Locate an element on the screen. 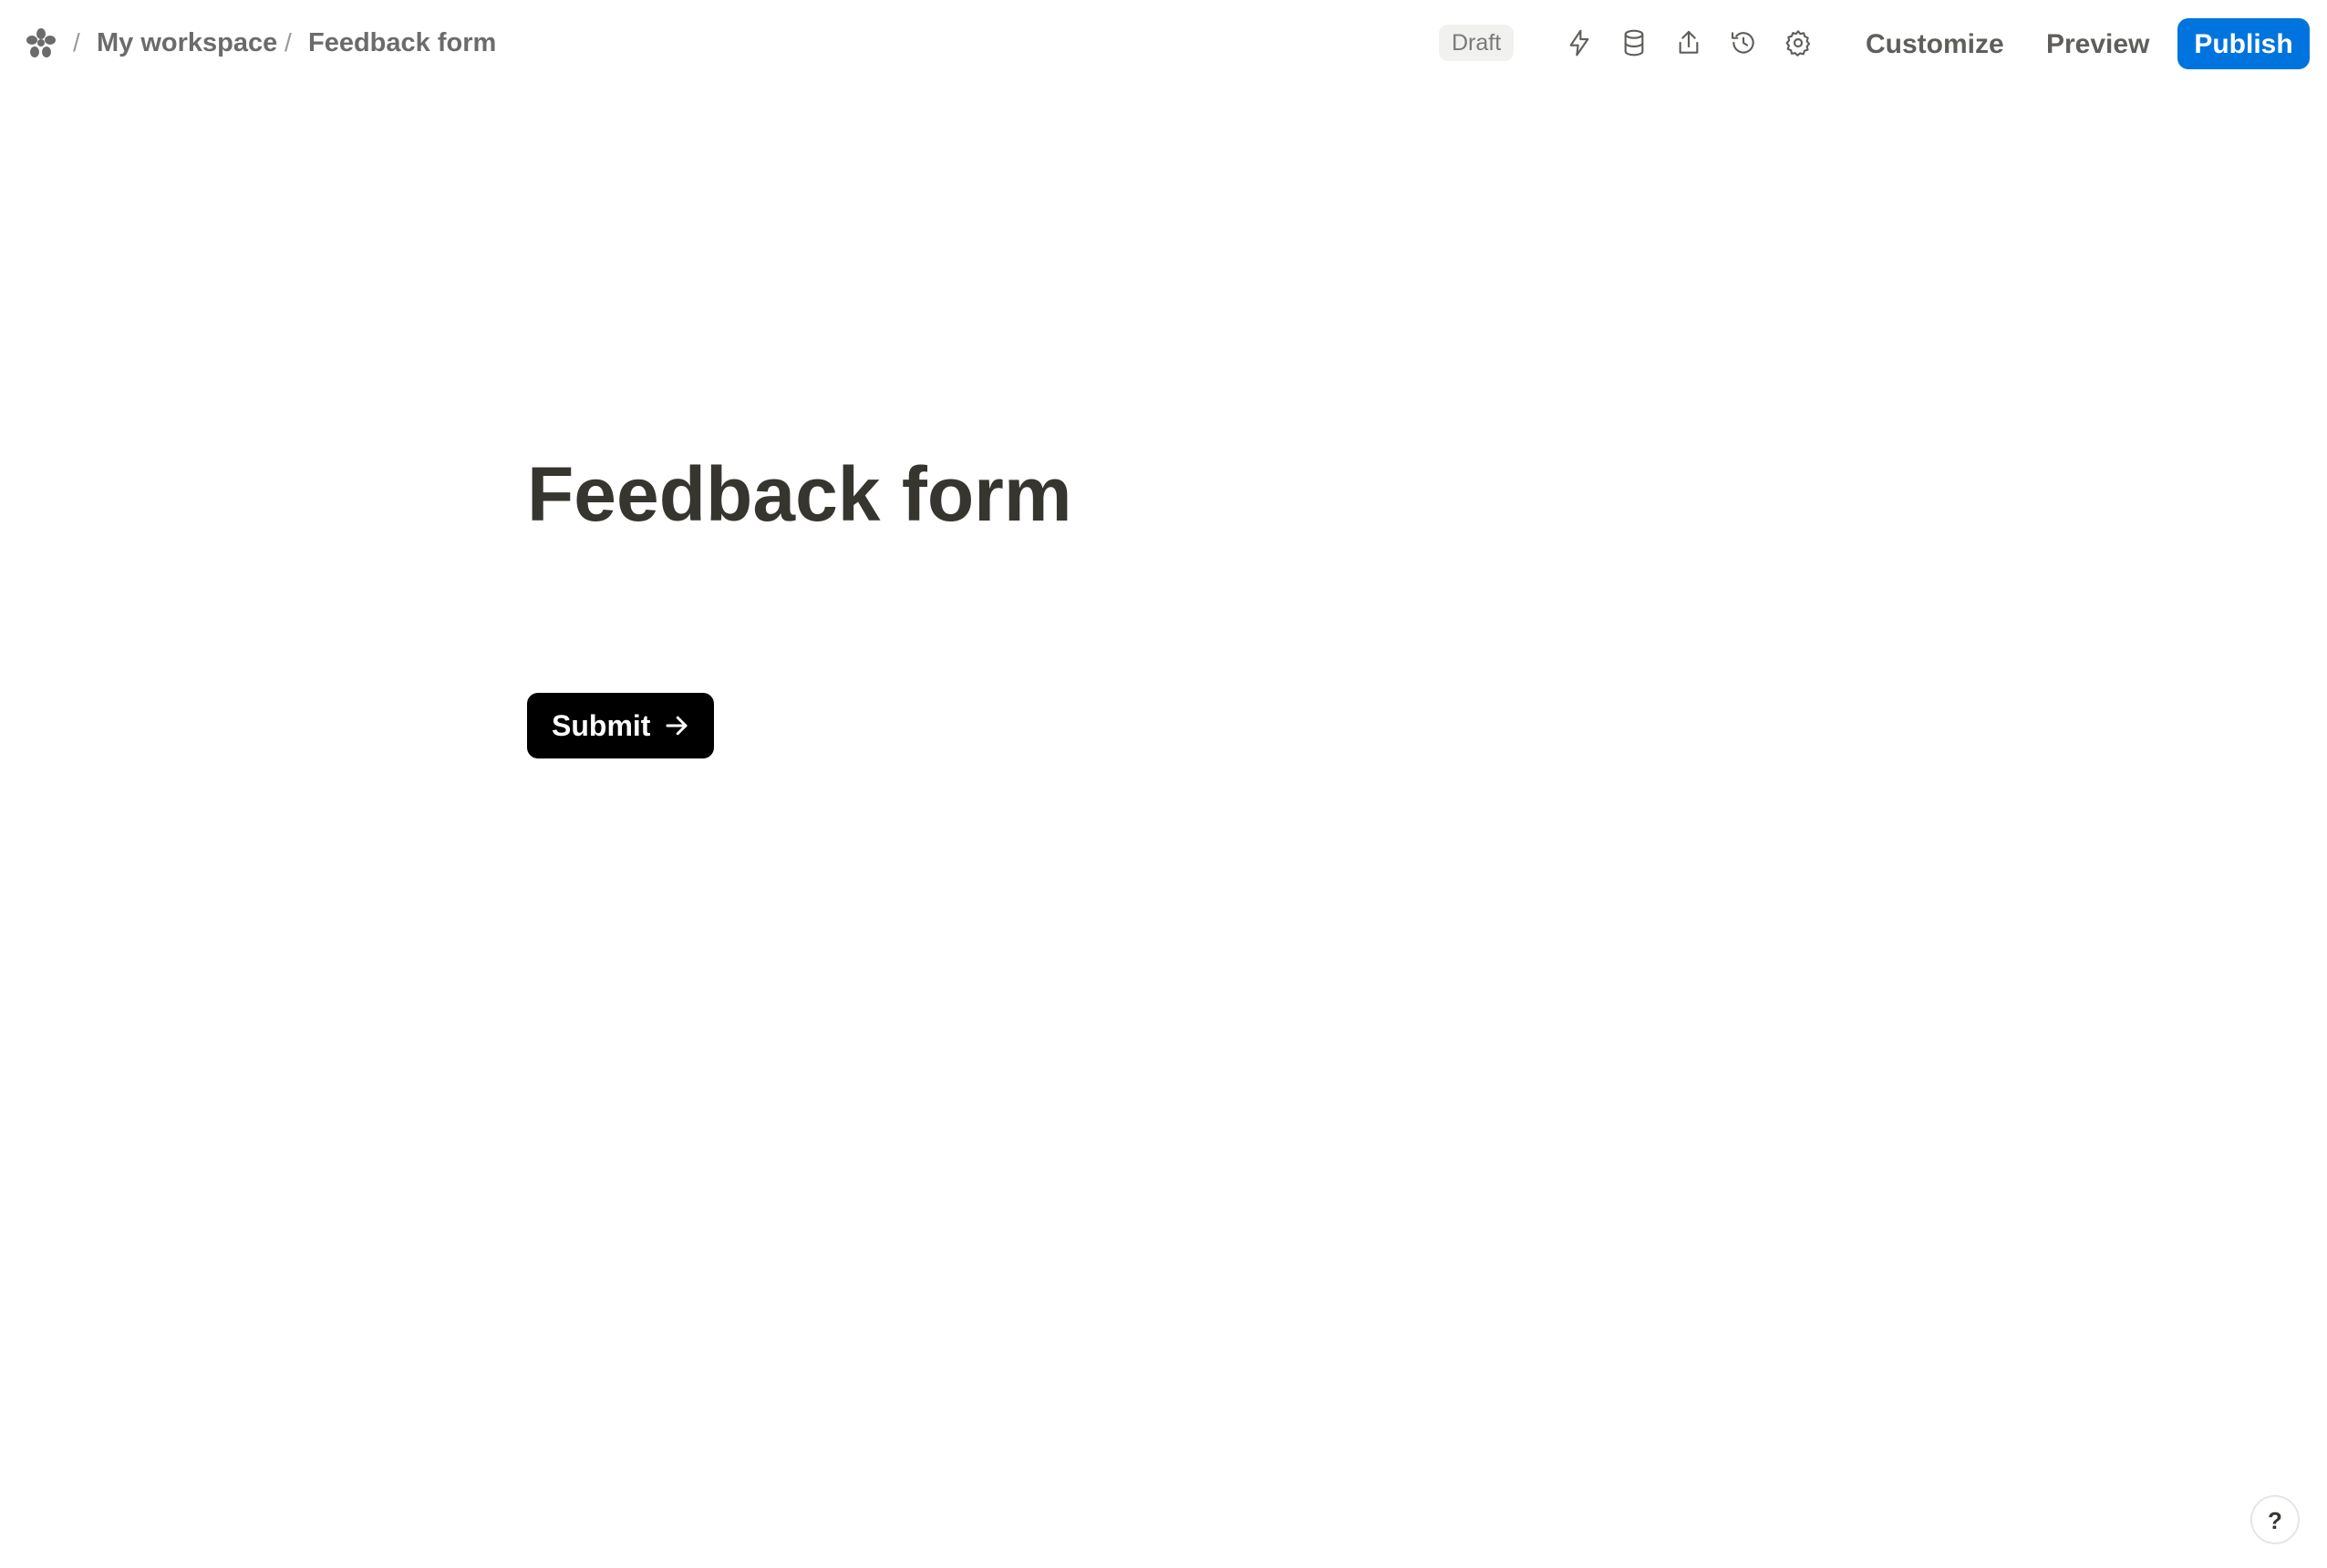 The image size is (2327, 1568). workspace-logo-icon is located at coordinates (41, 42).